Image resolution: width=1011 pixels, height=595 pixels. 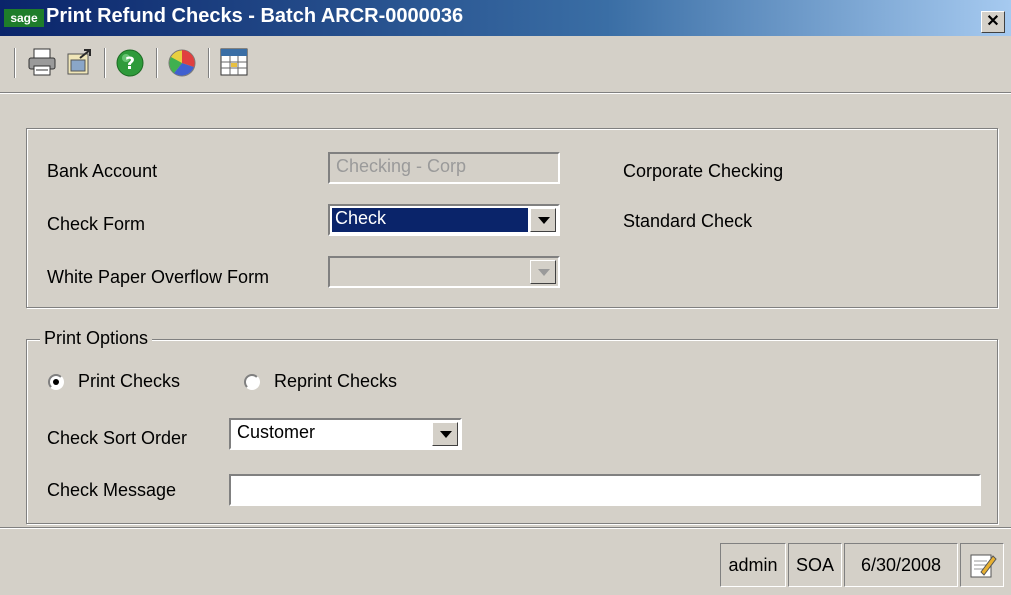 What do you see at coordinates (430, 220) in the screenshot?
I see `check-form-value: Check` at bounding box center [430, 220].